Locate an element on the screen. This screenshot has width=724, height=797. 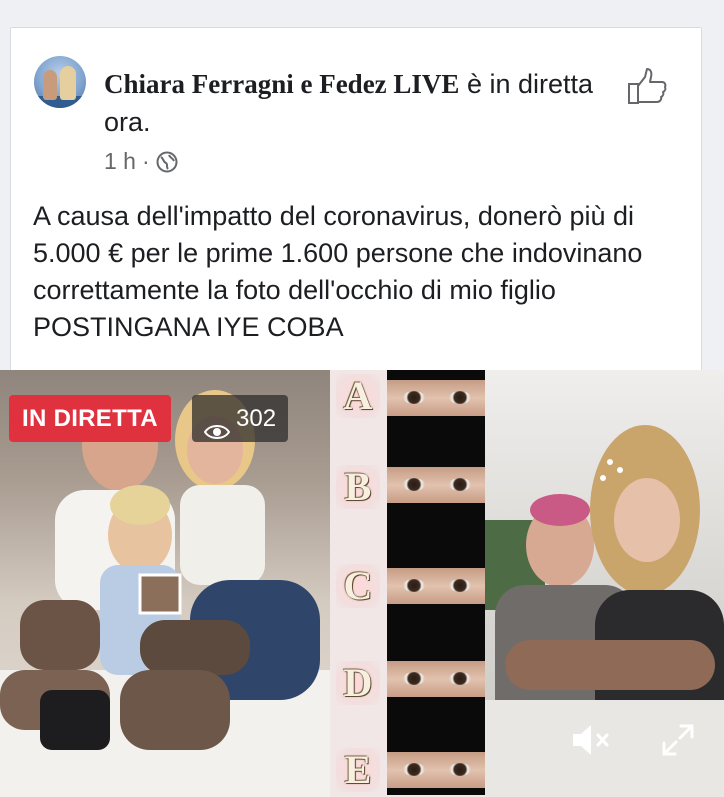
like-button is located at coordinates (648, 87).